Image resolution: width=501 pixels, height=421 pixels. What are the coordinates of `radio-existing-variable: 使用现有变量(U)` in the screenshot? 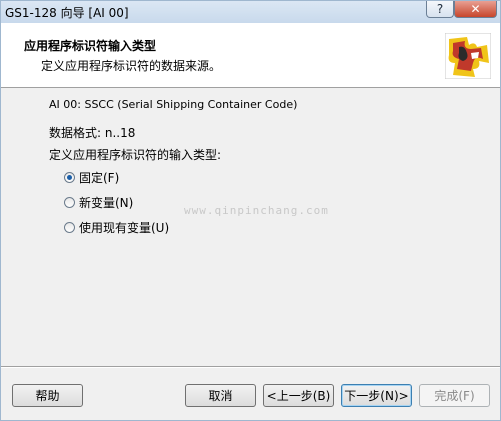 It's located at (116, 227).